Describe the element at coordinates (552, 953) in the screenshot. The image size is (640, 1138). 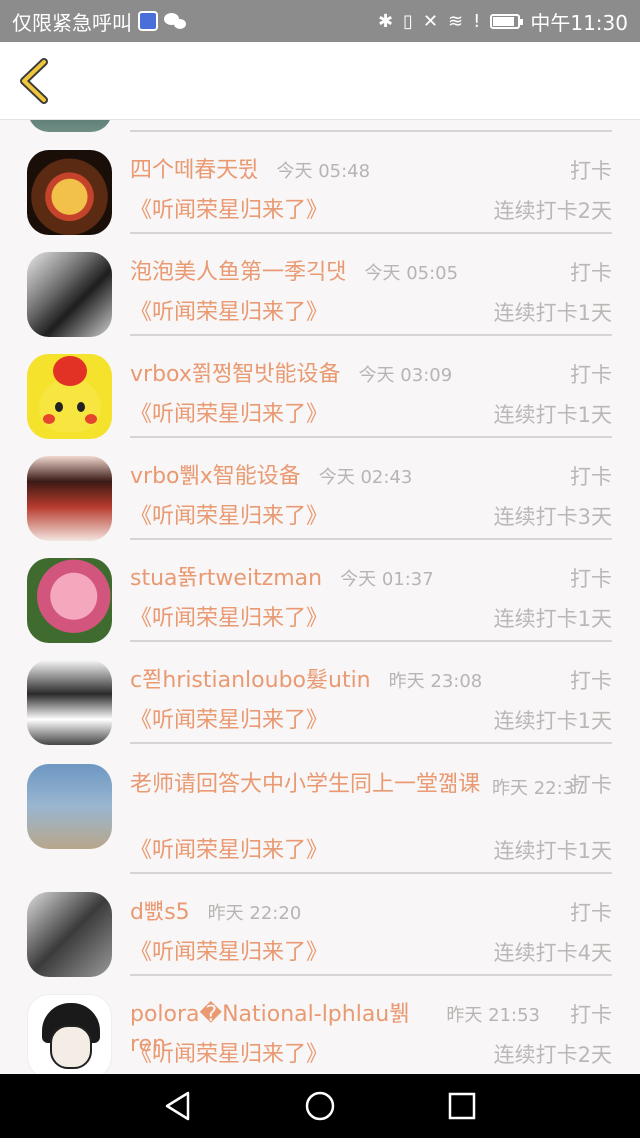
I see `streak-count: 连续打卡4天` at that location.